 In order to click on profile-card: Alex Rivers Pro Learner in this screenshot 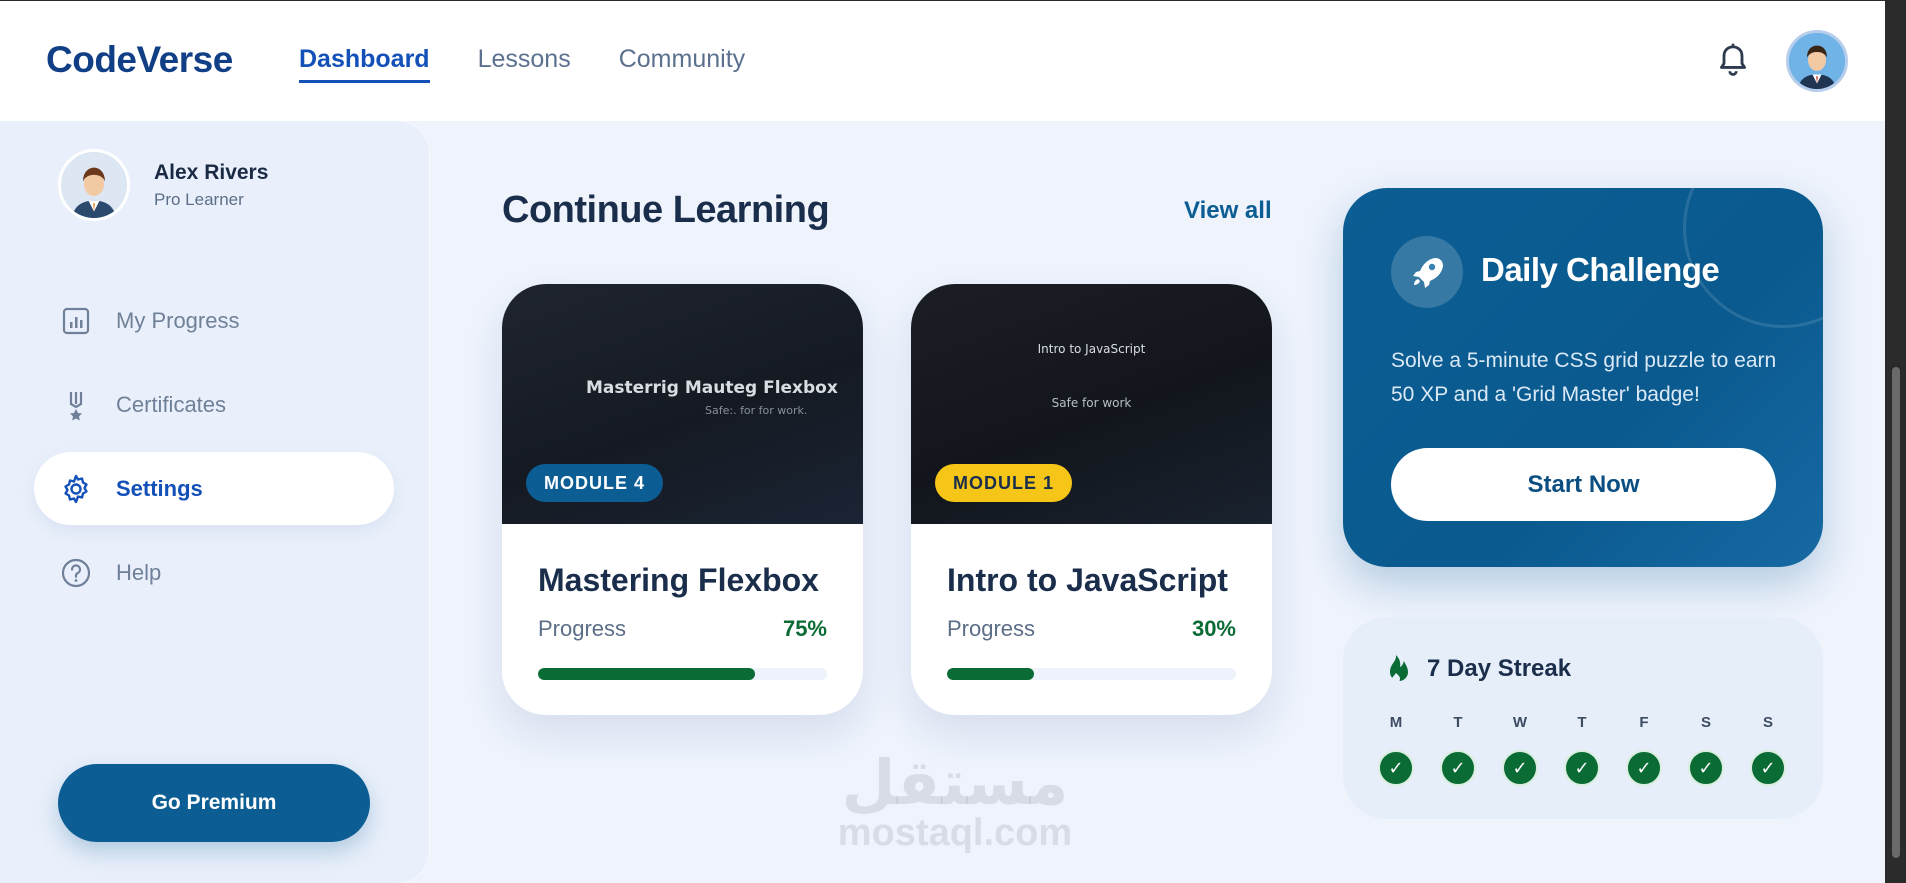, I will do `click(163, 185)`.